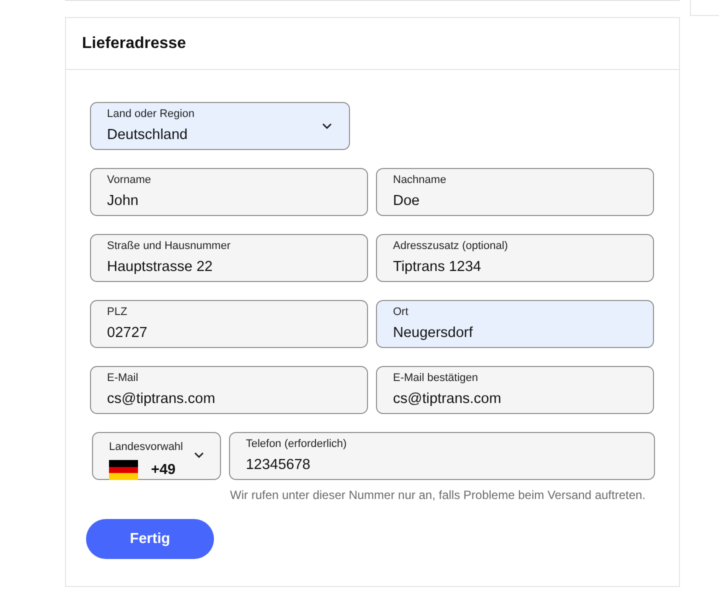  What do you see at coordinates (229, 390) in the screenshot?
I see `text-field: E-Mail cs@tiptrans.com` at bounding box center [229, 390].